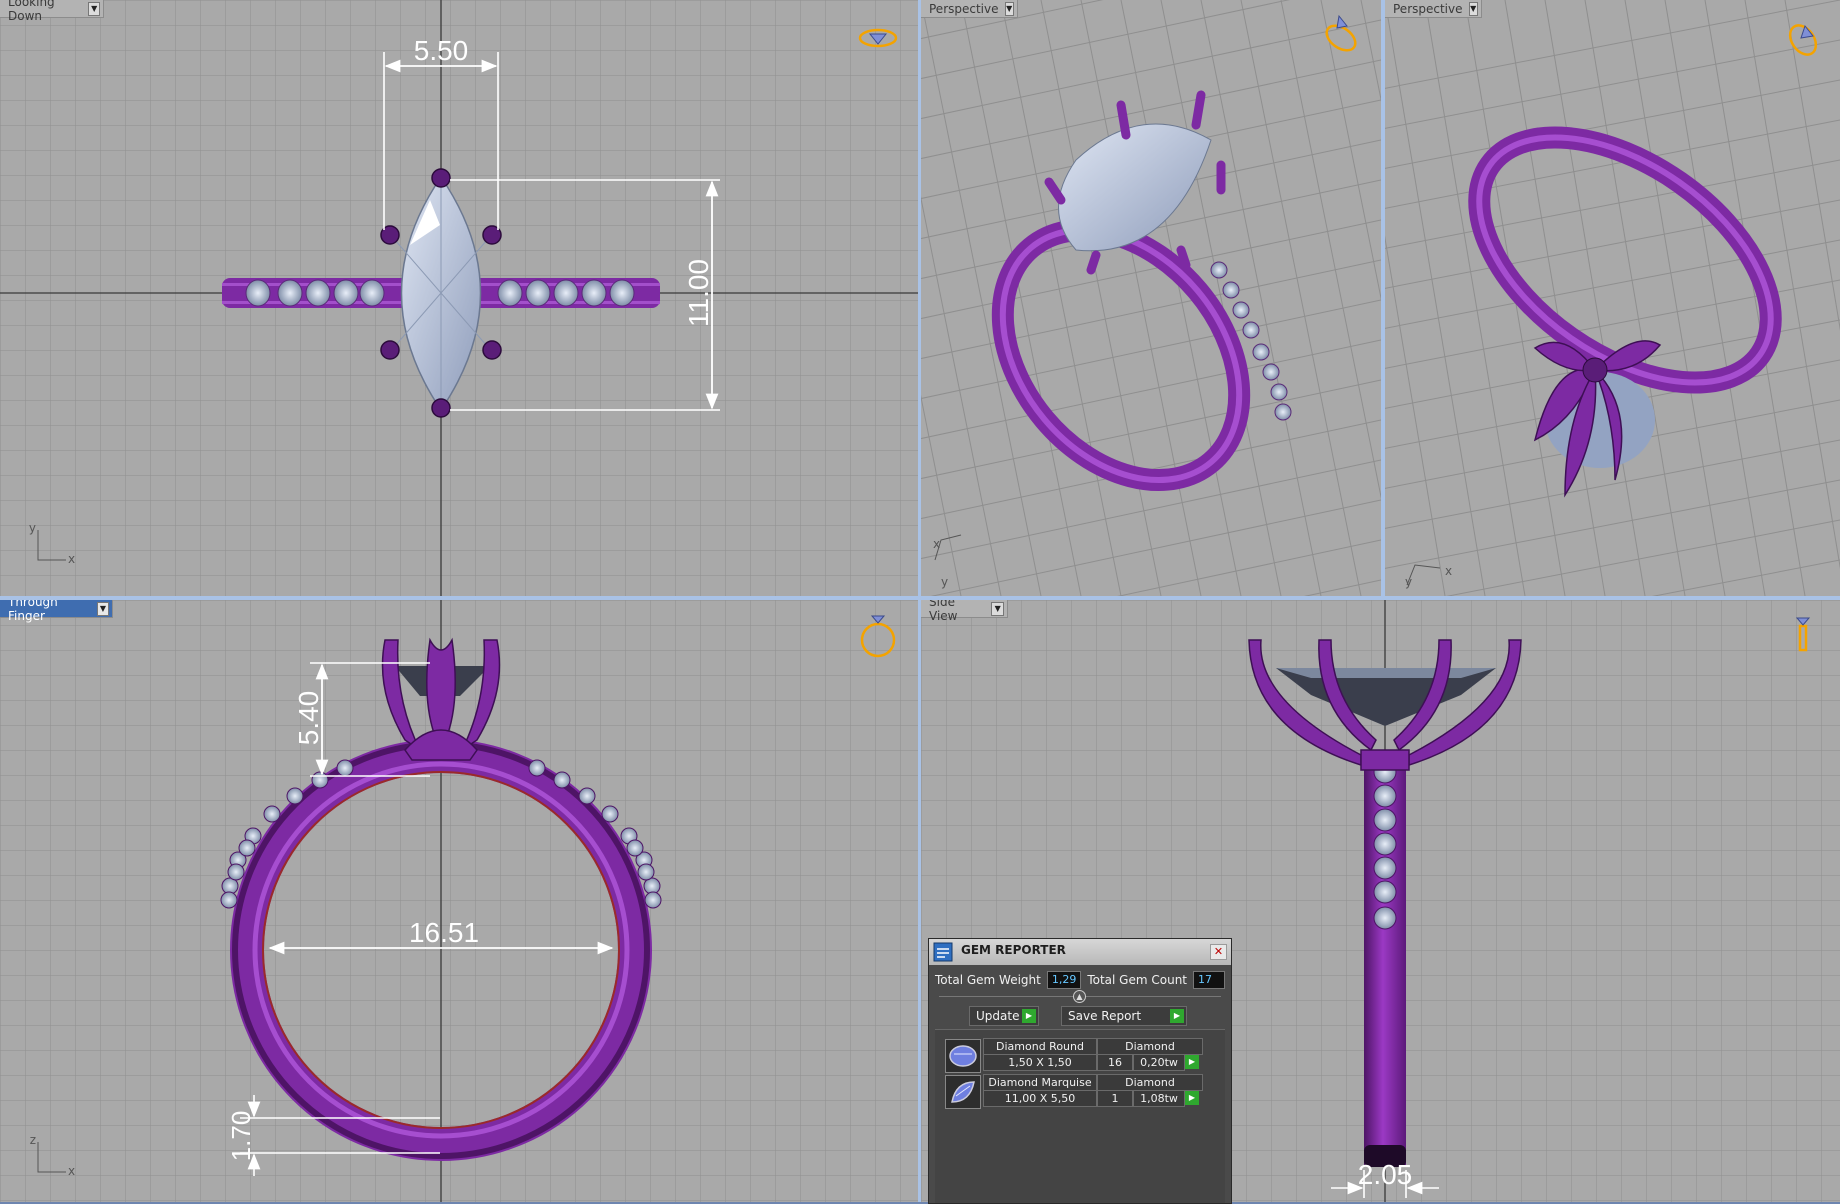 This screenshot has width=1840, height=1204. Describe the element at coordinates (1013, 950) in the screenshot. I see `gem-reporter-title: GEM REPORTER` at that location.